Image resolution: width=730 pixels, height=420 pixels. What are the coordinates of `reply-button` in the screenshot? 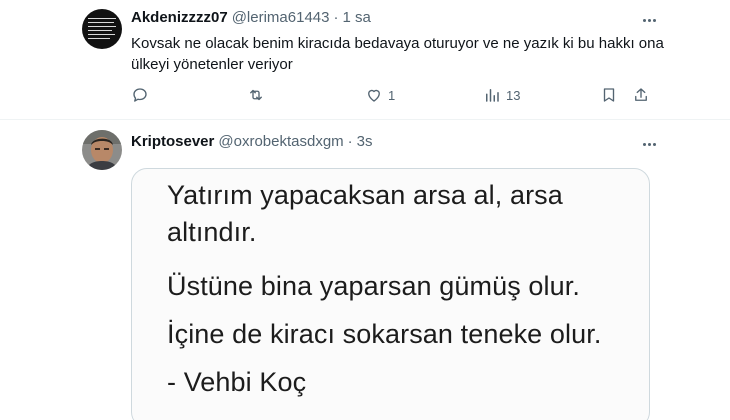 It's located at (140, 95).